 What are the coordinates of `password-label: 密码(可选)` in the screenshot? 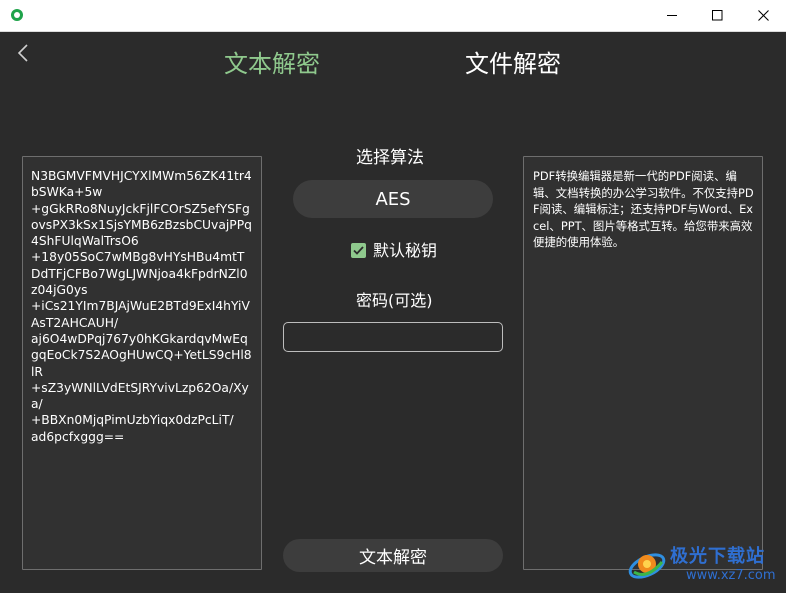 It's located at (394, 300).